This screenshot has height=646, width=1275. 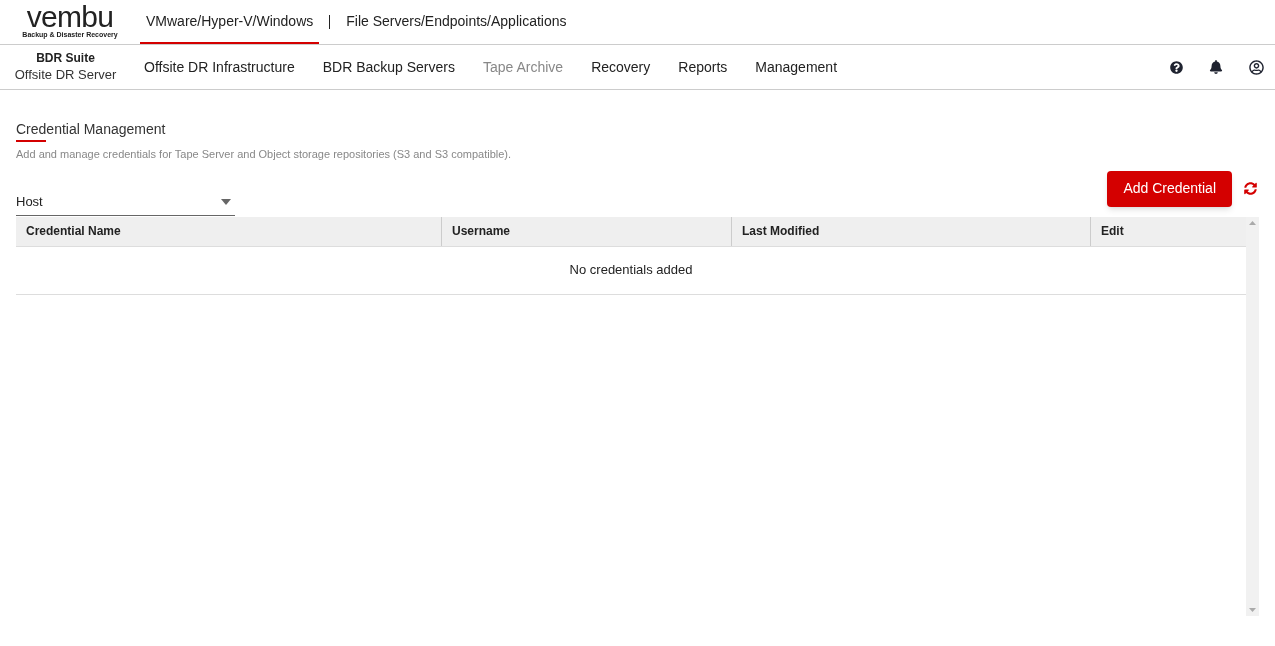 I want to click on page-description: Add and manage credentials for Tape Server and Object storage repositories (S3 and S3 compatible)., so click(x=264, y=154).